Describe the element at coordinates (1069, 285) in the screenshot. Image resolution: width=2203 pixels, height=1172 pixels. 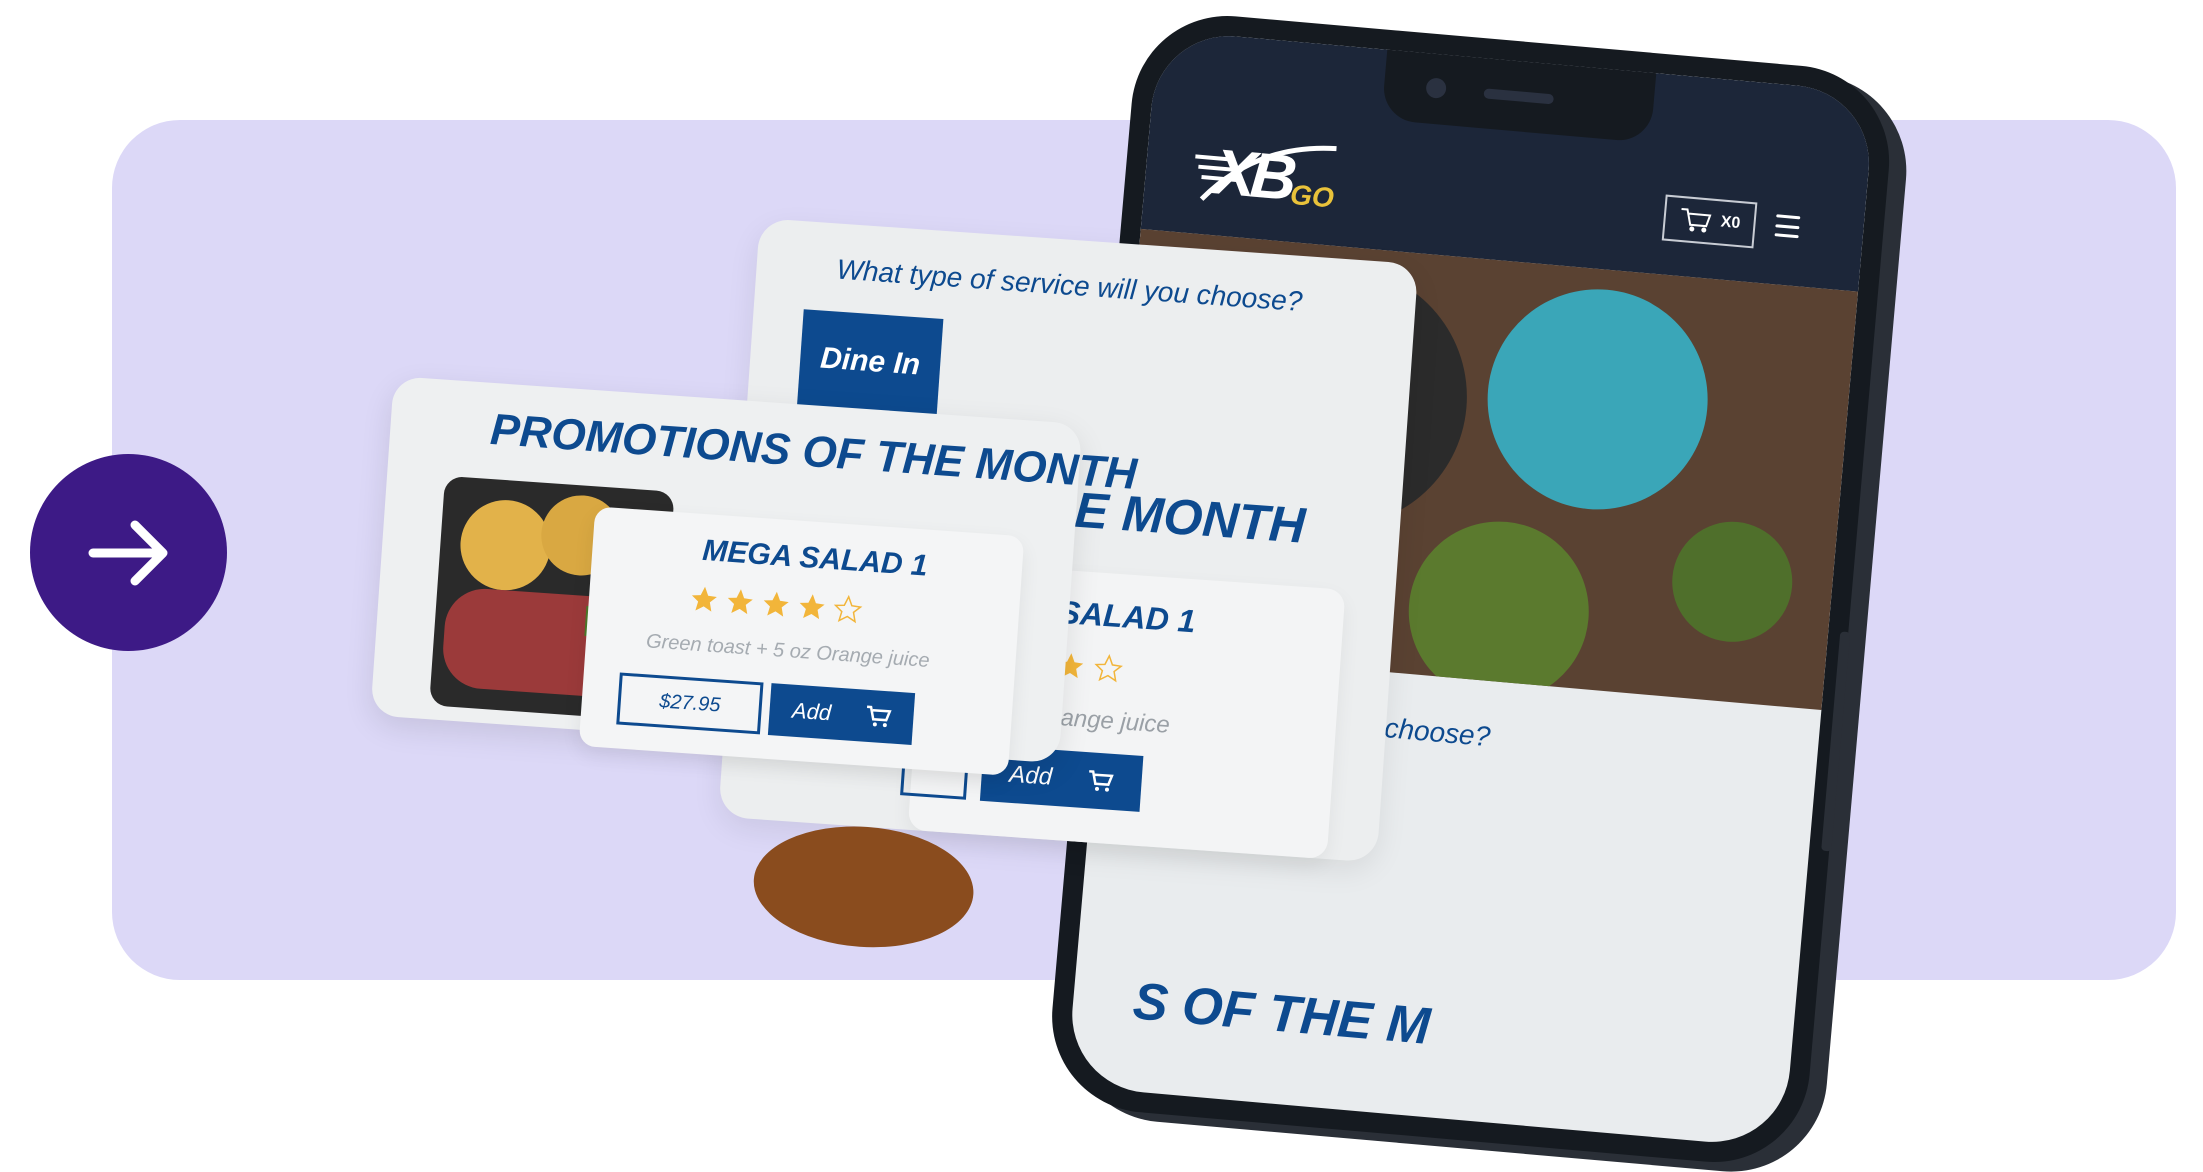
I see `service-question: What type of service will you choose?` at that location.